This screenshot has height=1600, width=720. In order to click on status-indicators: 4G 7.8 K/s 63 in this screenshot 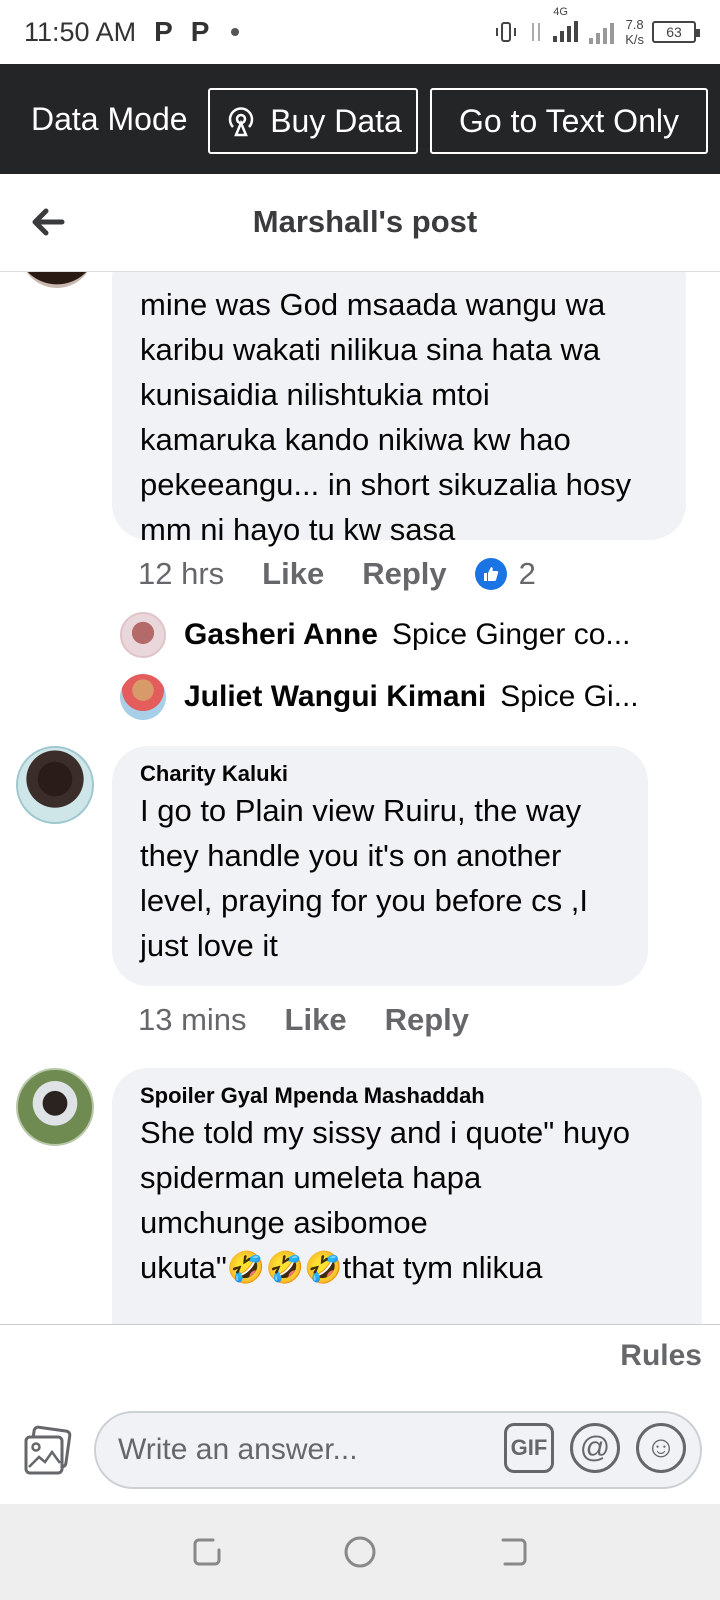, I will do `click(596, 26)`.